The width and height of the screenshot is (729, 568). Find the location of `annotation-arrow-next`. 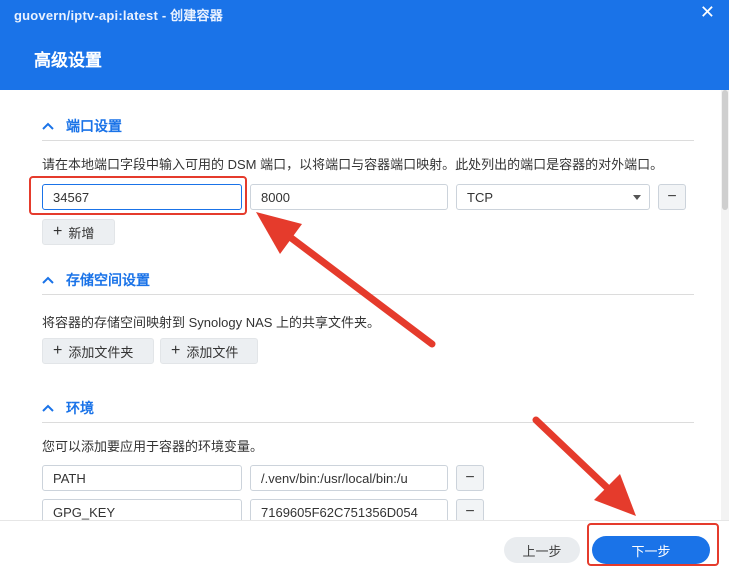

annotation-arrow-next is located at coordinates (584, 466).